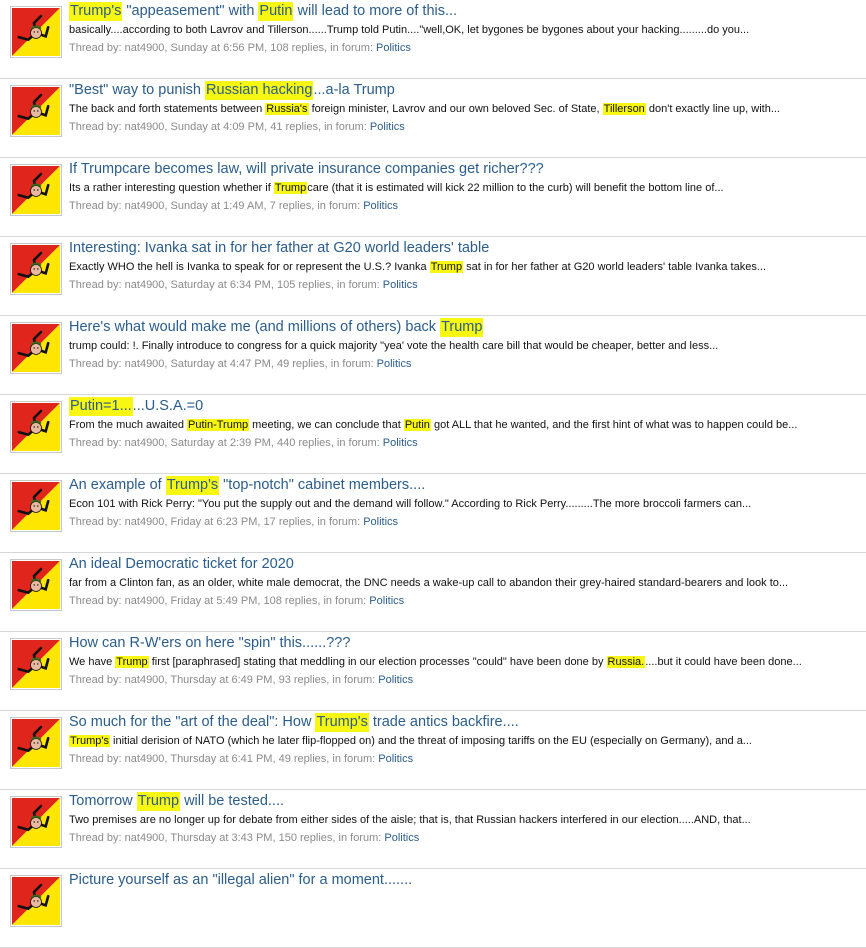  What do you see at coordinates (272, 206) in the screenshot?
I see `reply-count: 7` at bounding box center [272, 206].